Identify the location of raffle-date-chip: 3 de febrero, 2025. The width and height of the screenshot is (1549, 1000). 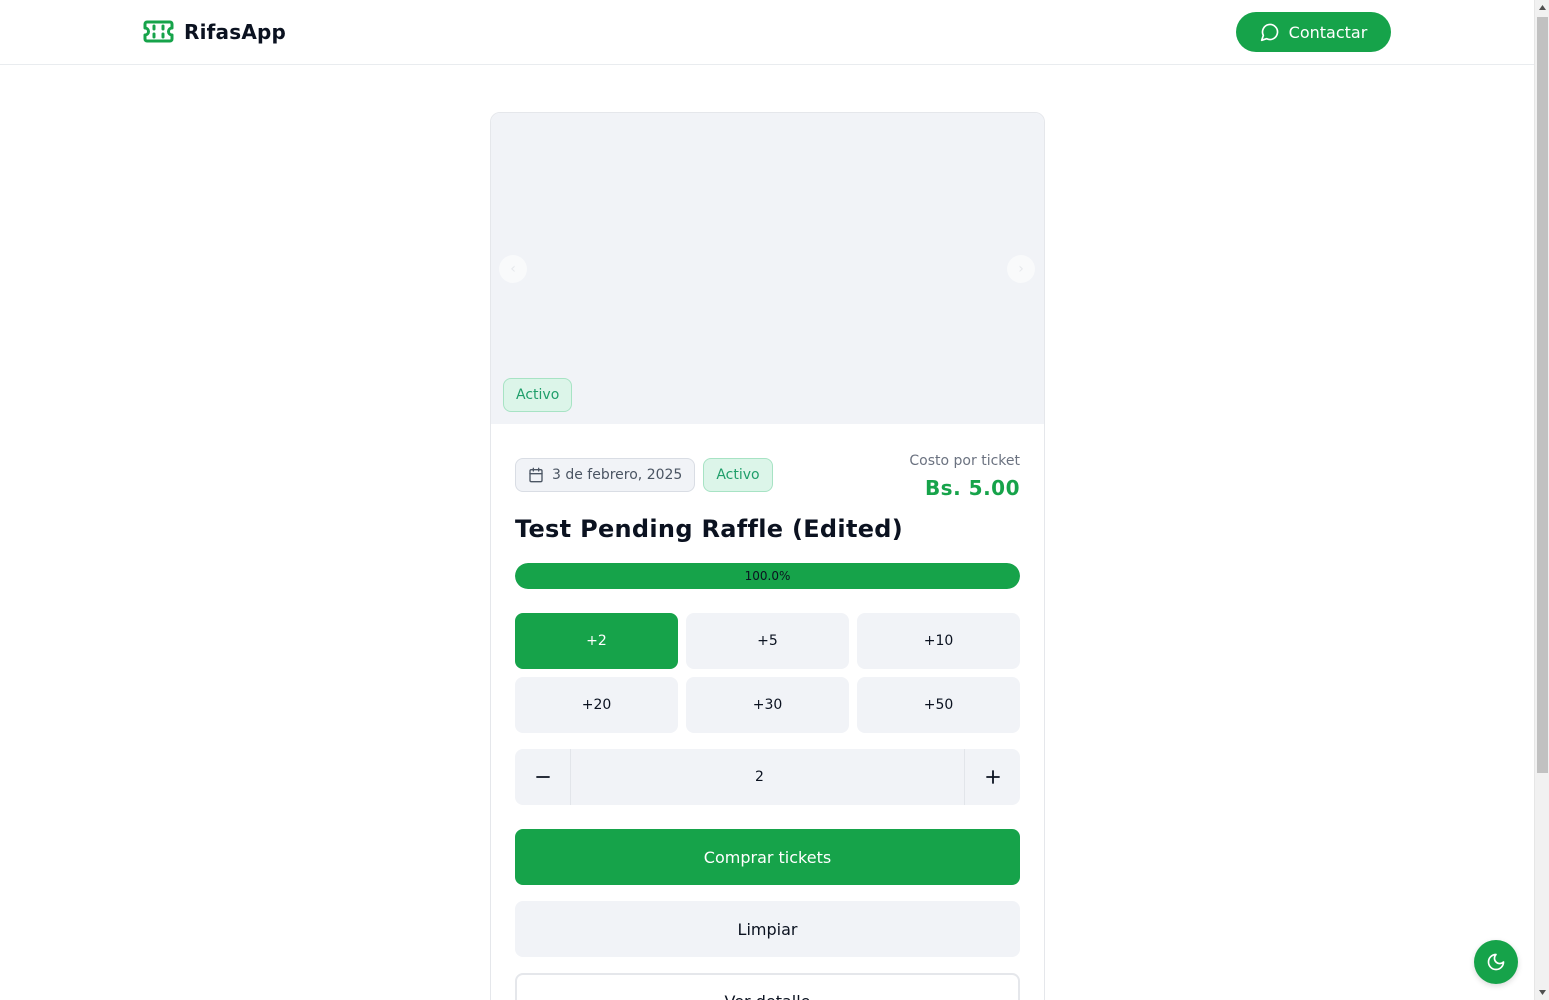
(605, 475).